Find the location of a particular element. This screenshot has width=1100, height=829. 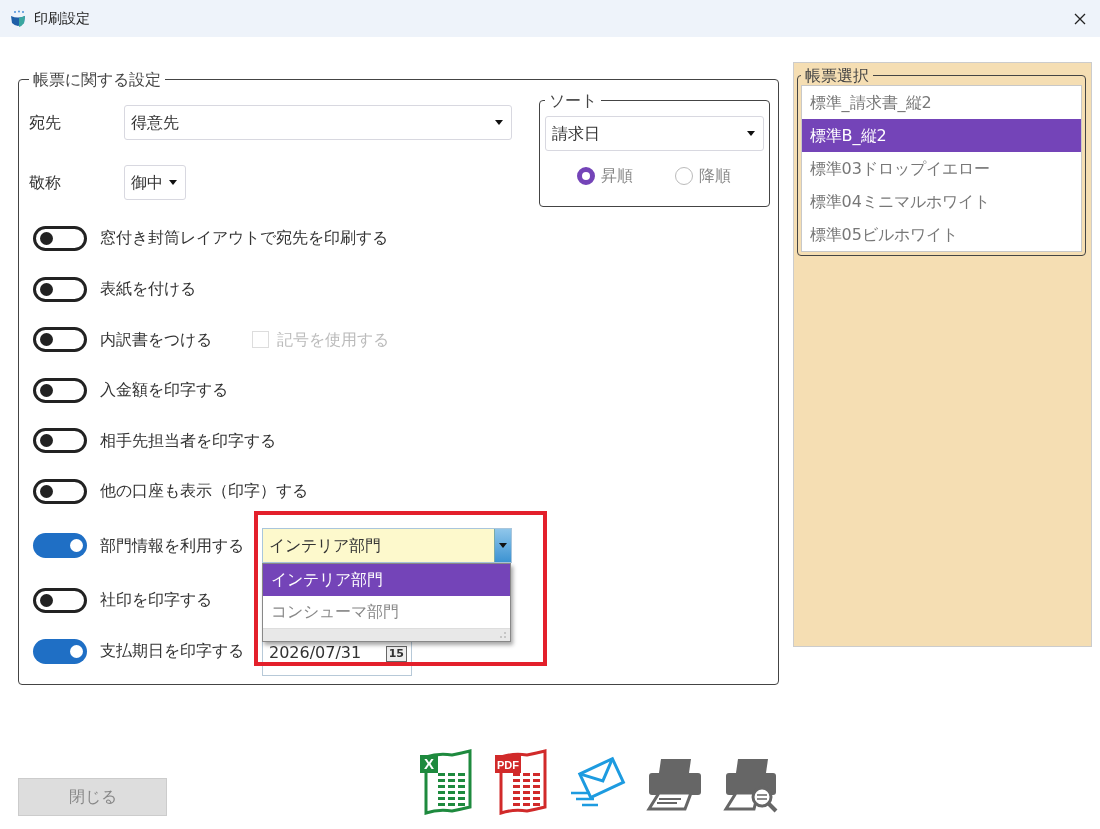

honorific-dropdown: 御中 is located at coordinates (155, 183).